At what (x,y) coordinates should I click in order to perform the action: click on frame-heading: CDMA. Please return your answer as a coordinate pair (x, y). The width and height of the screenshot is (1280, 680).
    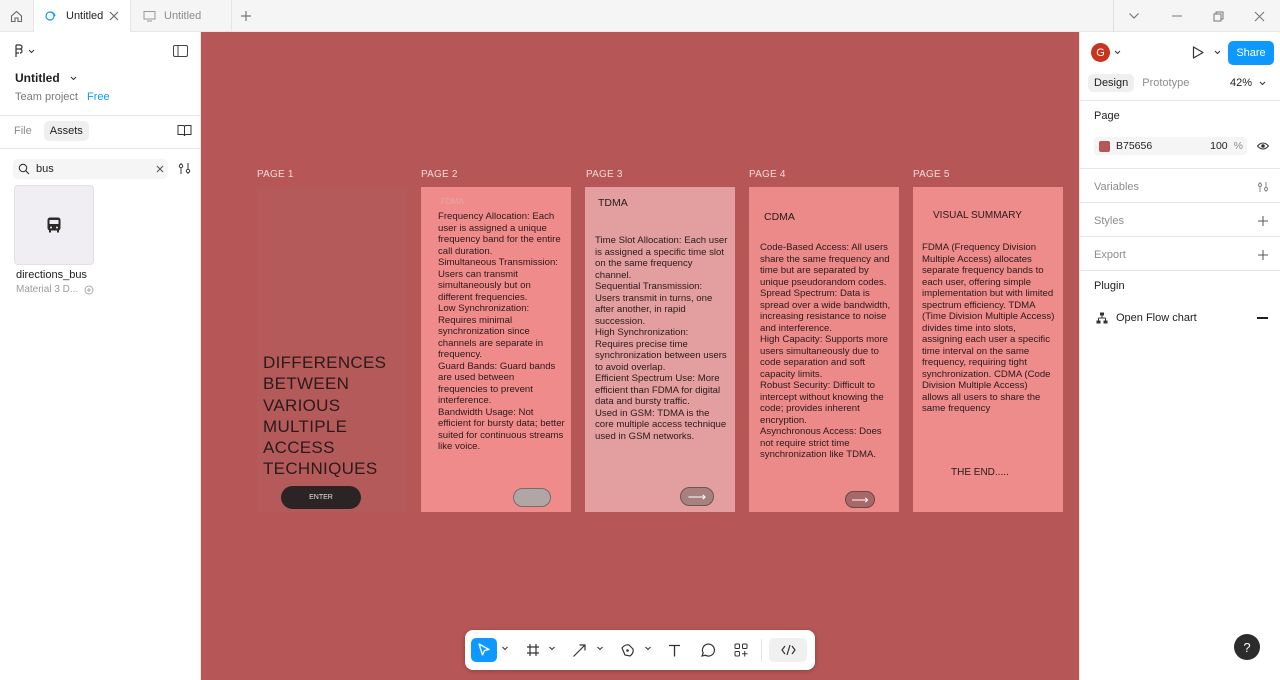
    Looking at the image, I should click on (779, 217).